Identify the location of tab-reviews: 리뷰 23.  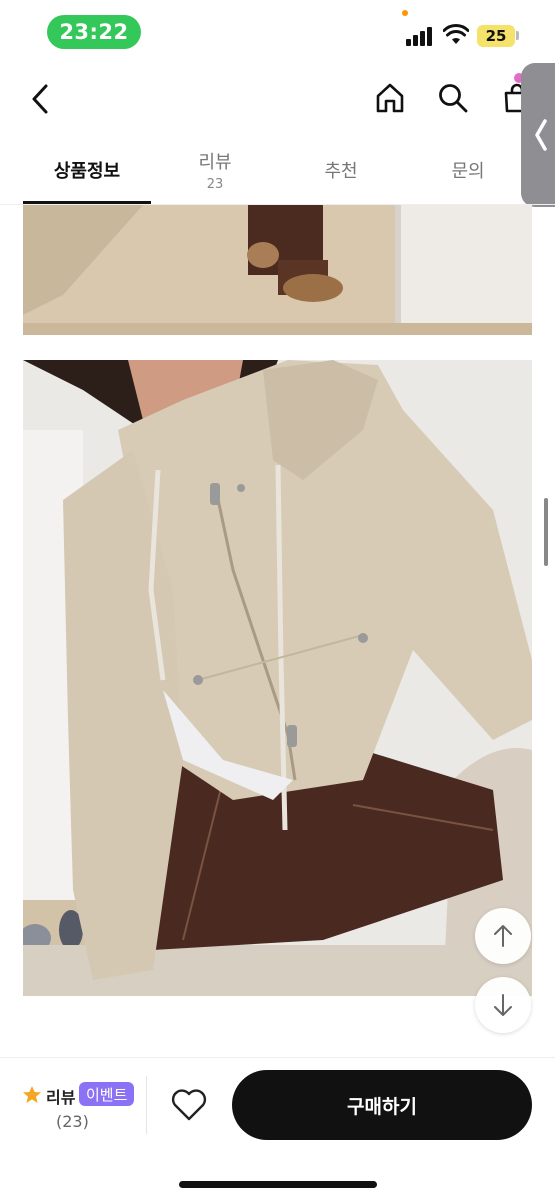
(215, 170).